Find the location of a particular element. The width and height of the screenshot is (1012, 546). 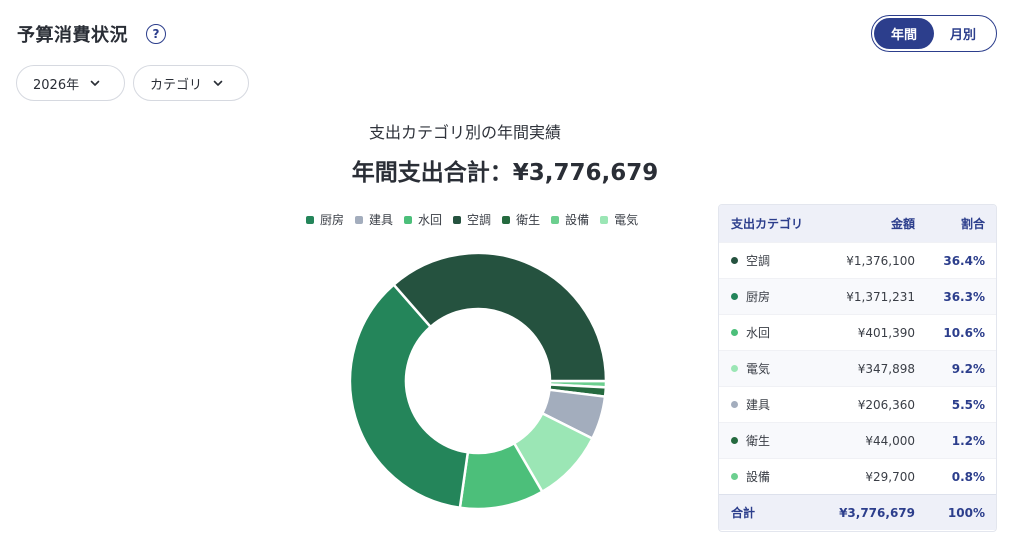

legend-label: 設備 is located at coordinates (577, 220).